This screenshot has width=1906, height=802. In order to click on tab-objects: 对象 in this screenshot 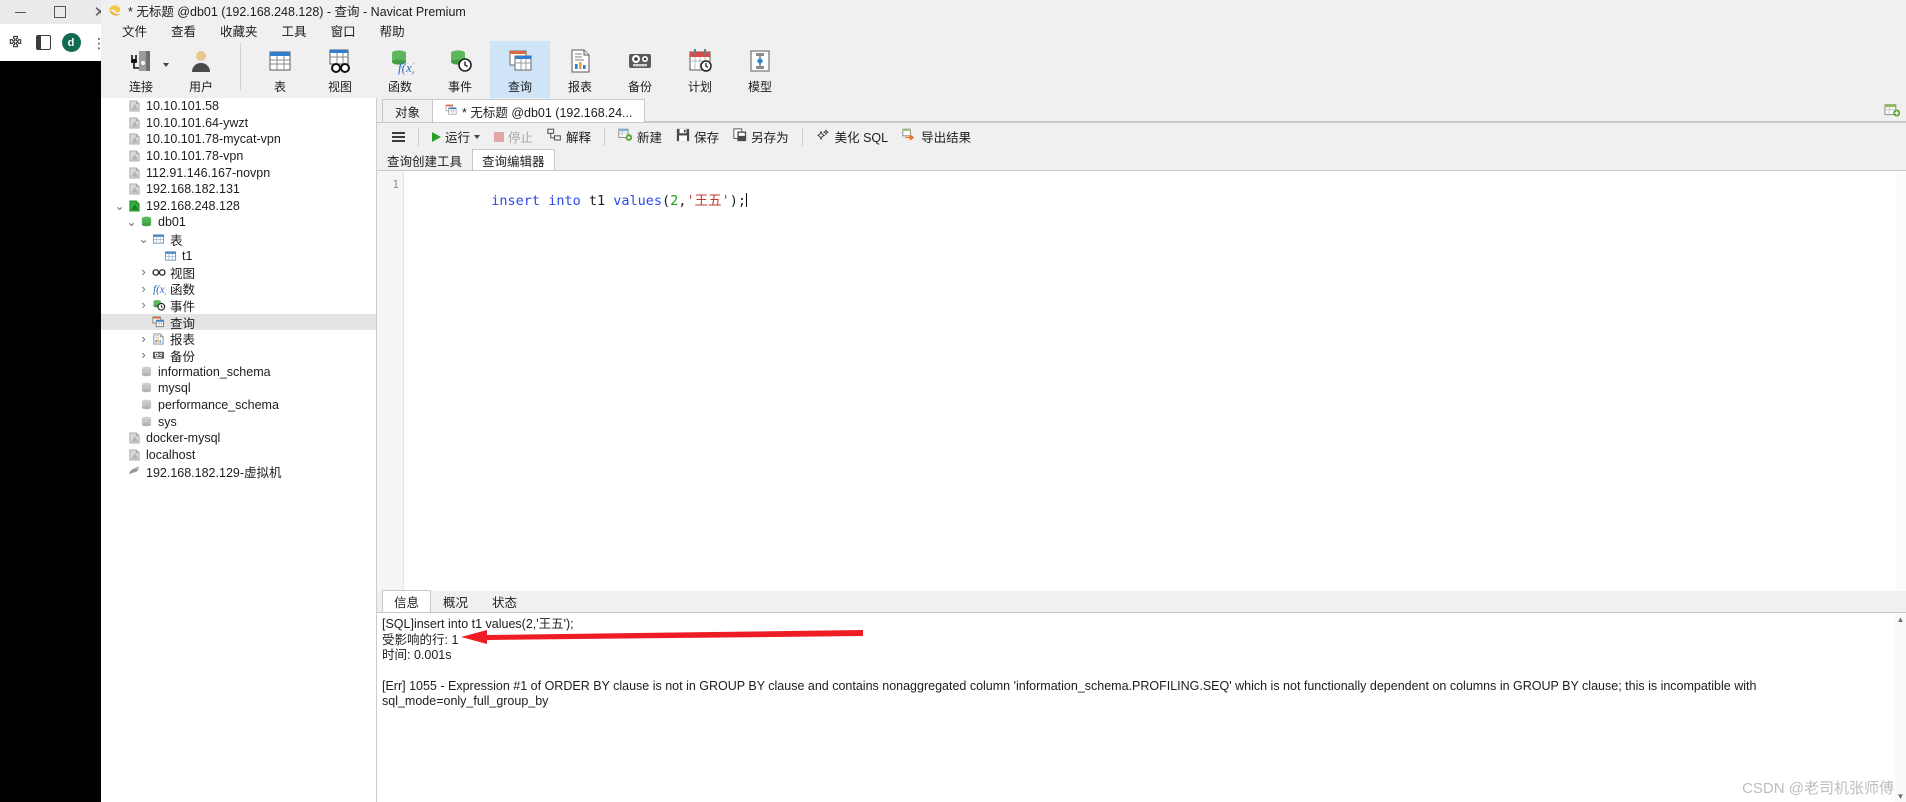, I will do `click(408, 110)`.